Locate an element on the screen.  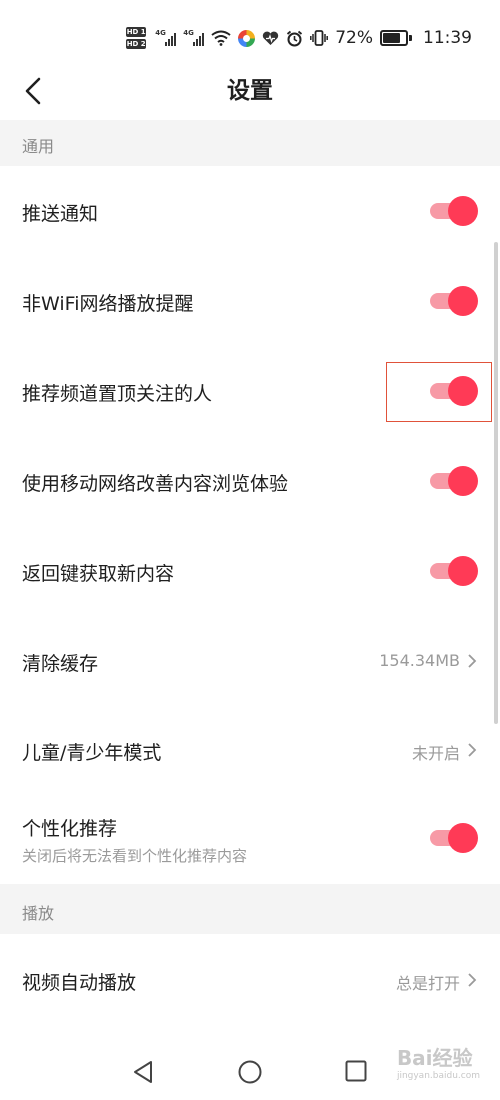
watermark-logo: Bai经验 jingyan.baidu.com is located at coordinates (438, 1061).